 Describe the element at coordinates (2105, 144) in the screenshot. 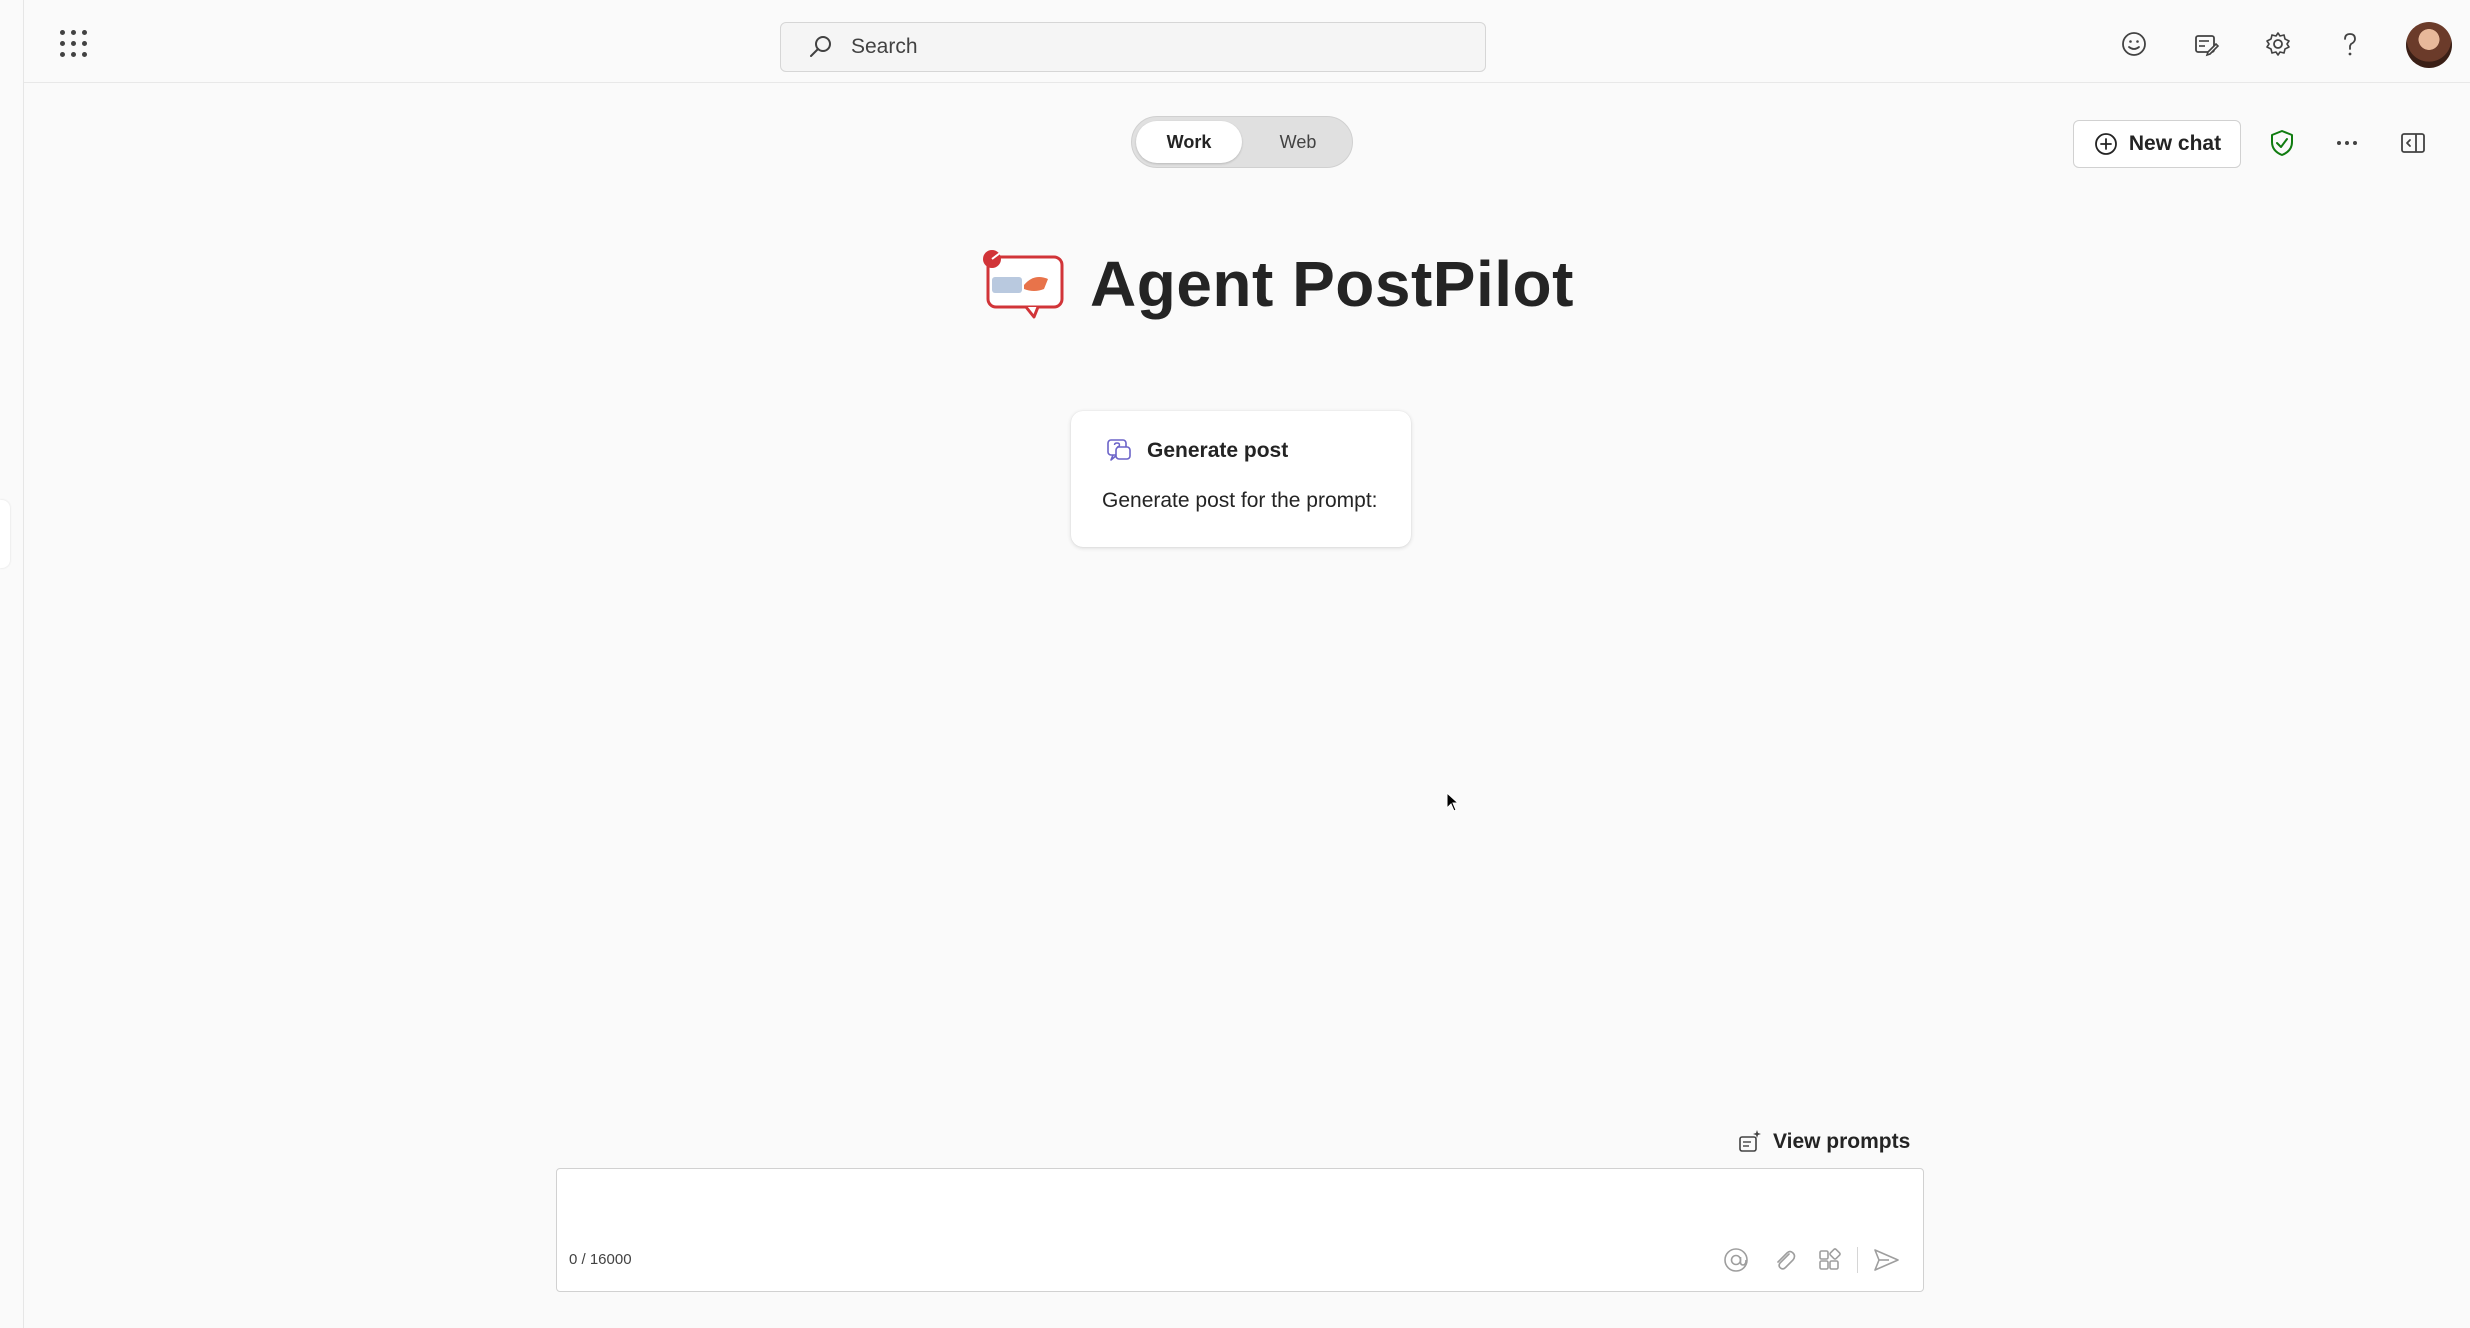

I see `new-chat-icon` at that location.